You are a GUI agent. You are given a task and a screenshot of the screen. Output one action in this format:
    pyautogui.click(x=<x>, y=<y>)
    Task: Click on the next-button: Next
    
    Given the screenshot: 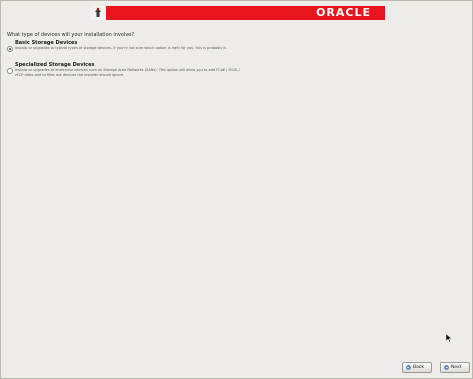 What is the action you would take?
    pyautogui.click(x=455, y=367)
    